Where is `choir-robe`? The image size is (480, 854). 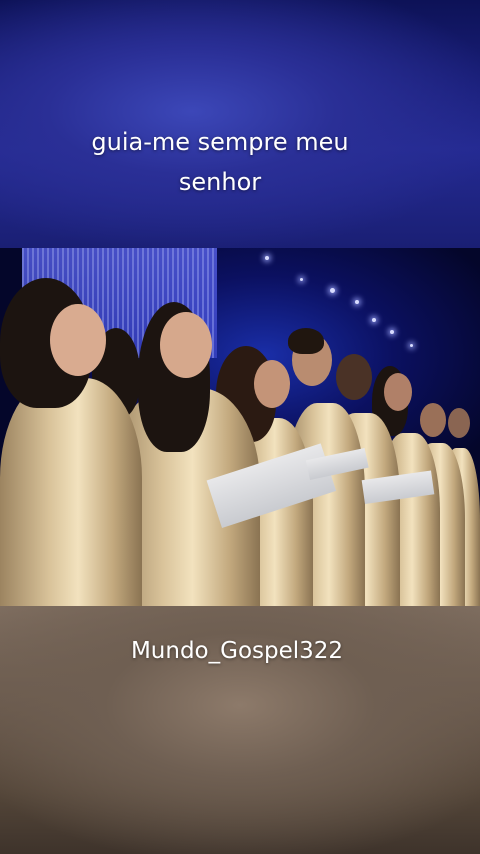
choir-robe is located at coordinates (71, 492).